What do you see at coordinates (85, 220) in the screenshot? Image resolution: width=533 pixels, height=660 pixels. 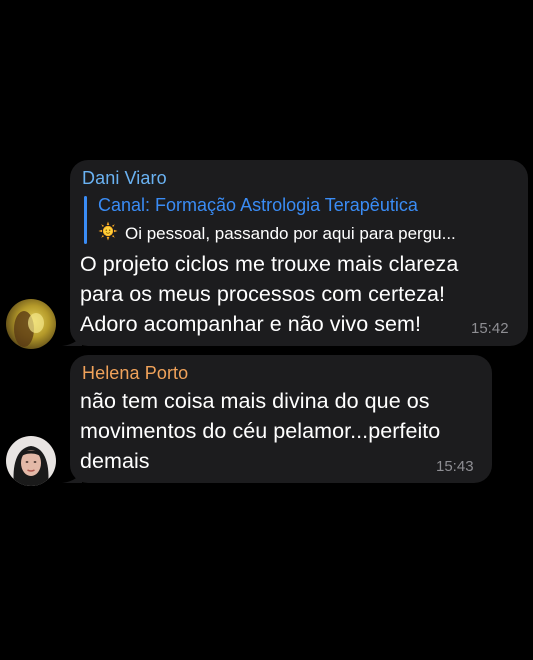 I see `reply-accent-bar` at bounding box center [85, 220].